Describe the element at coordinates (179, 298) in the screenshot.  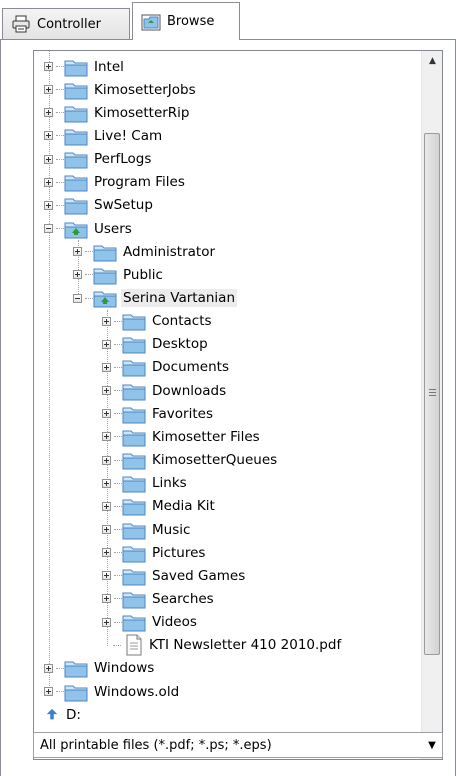
I see `tree-item-label: Serina Vartanian` at that location.